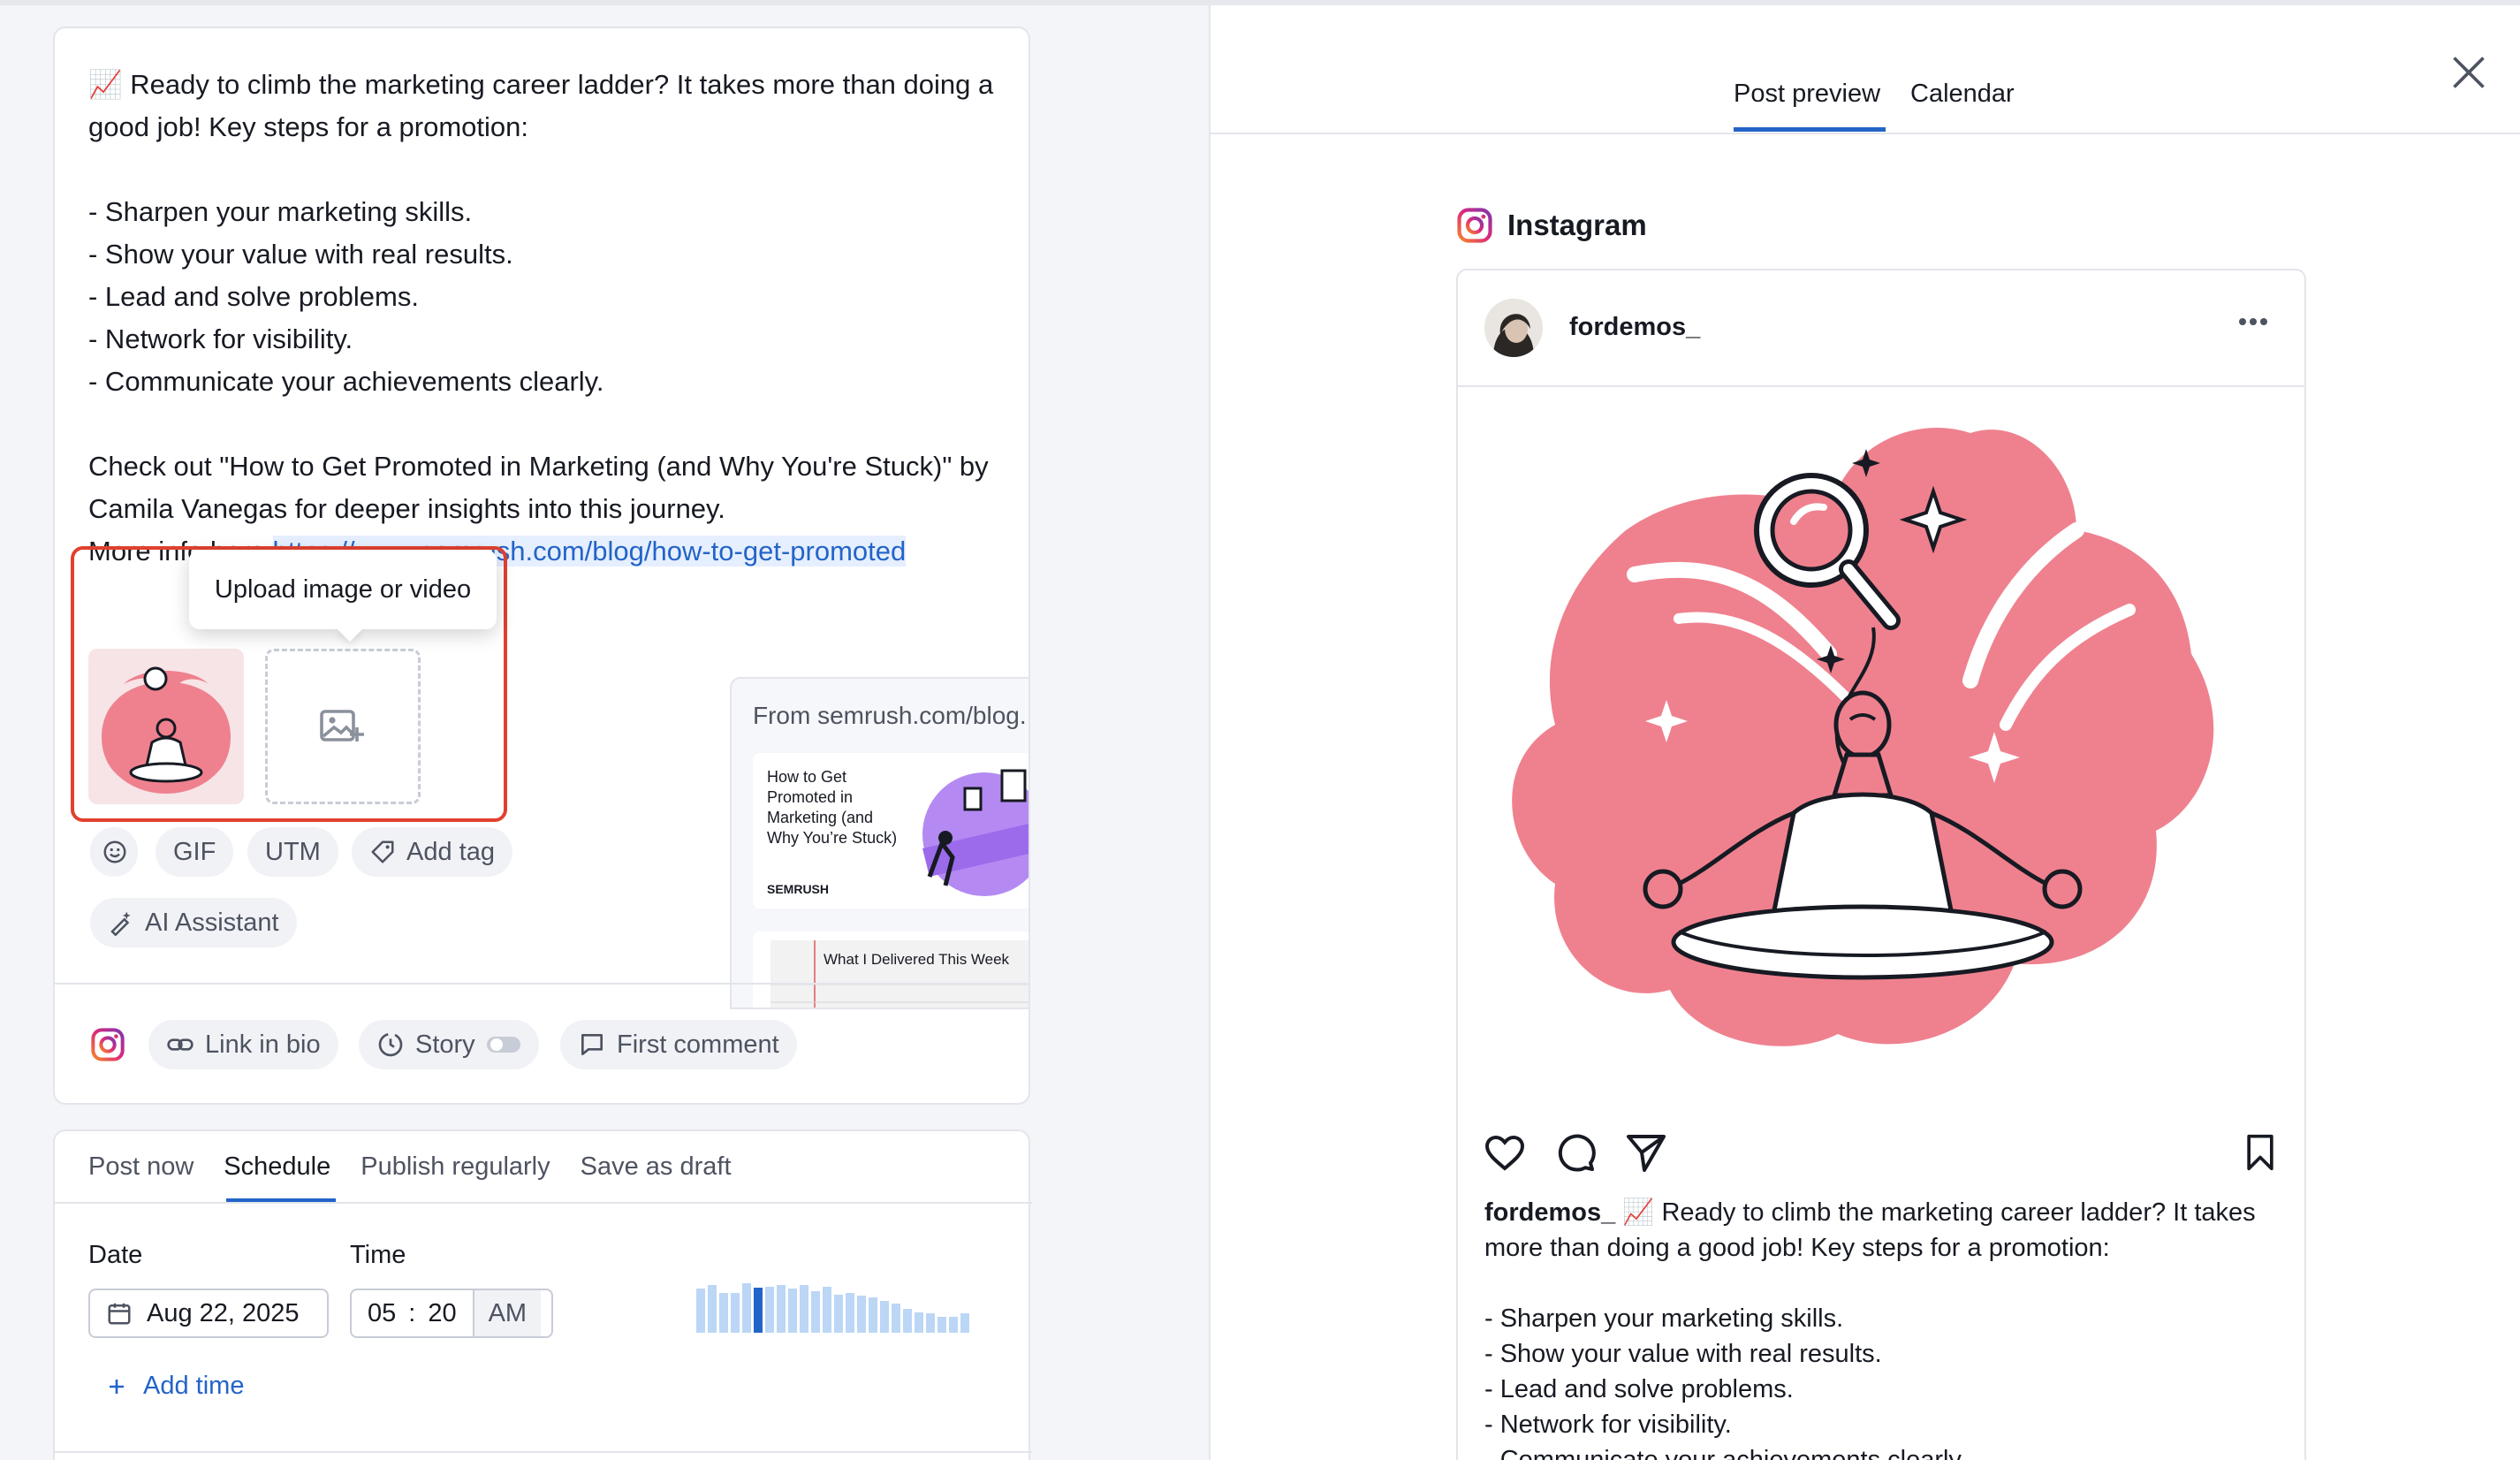 This screenshot has width=2520, height=1460. I want to click on best-time-activity-chart, so click(846, 1308).